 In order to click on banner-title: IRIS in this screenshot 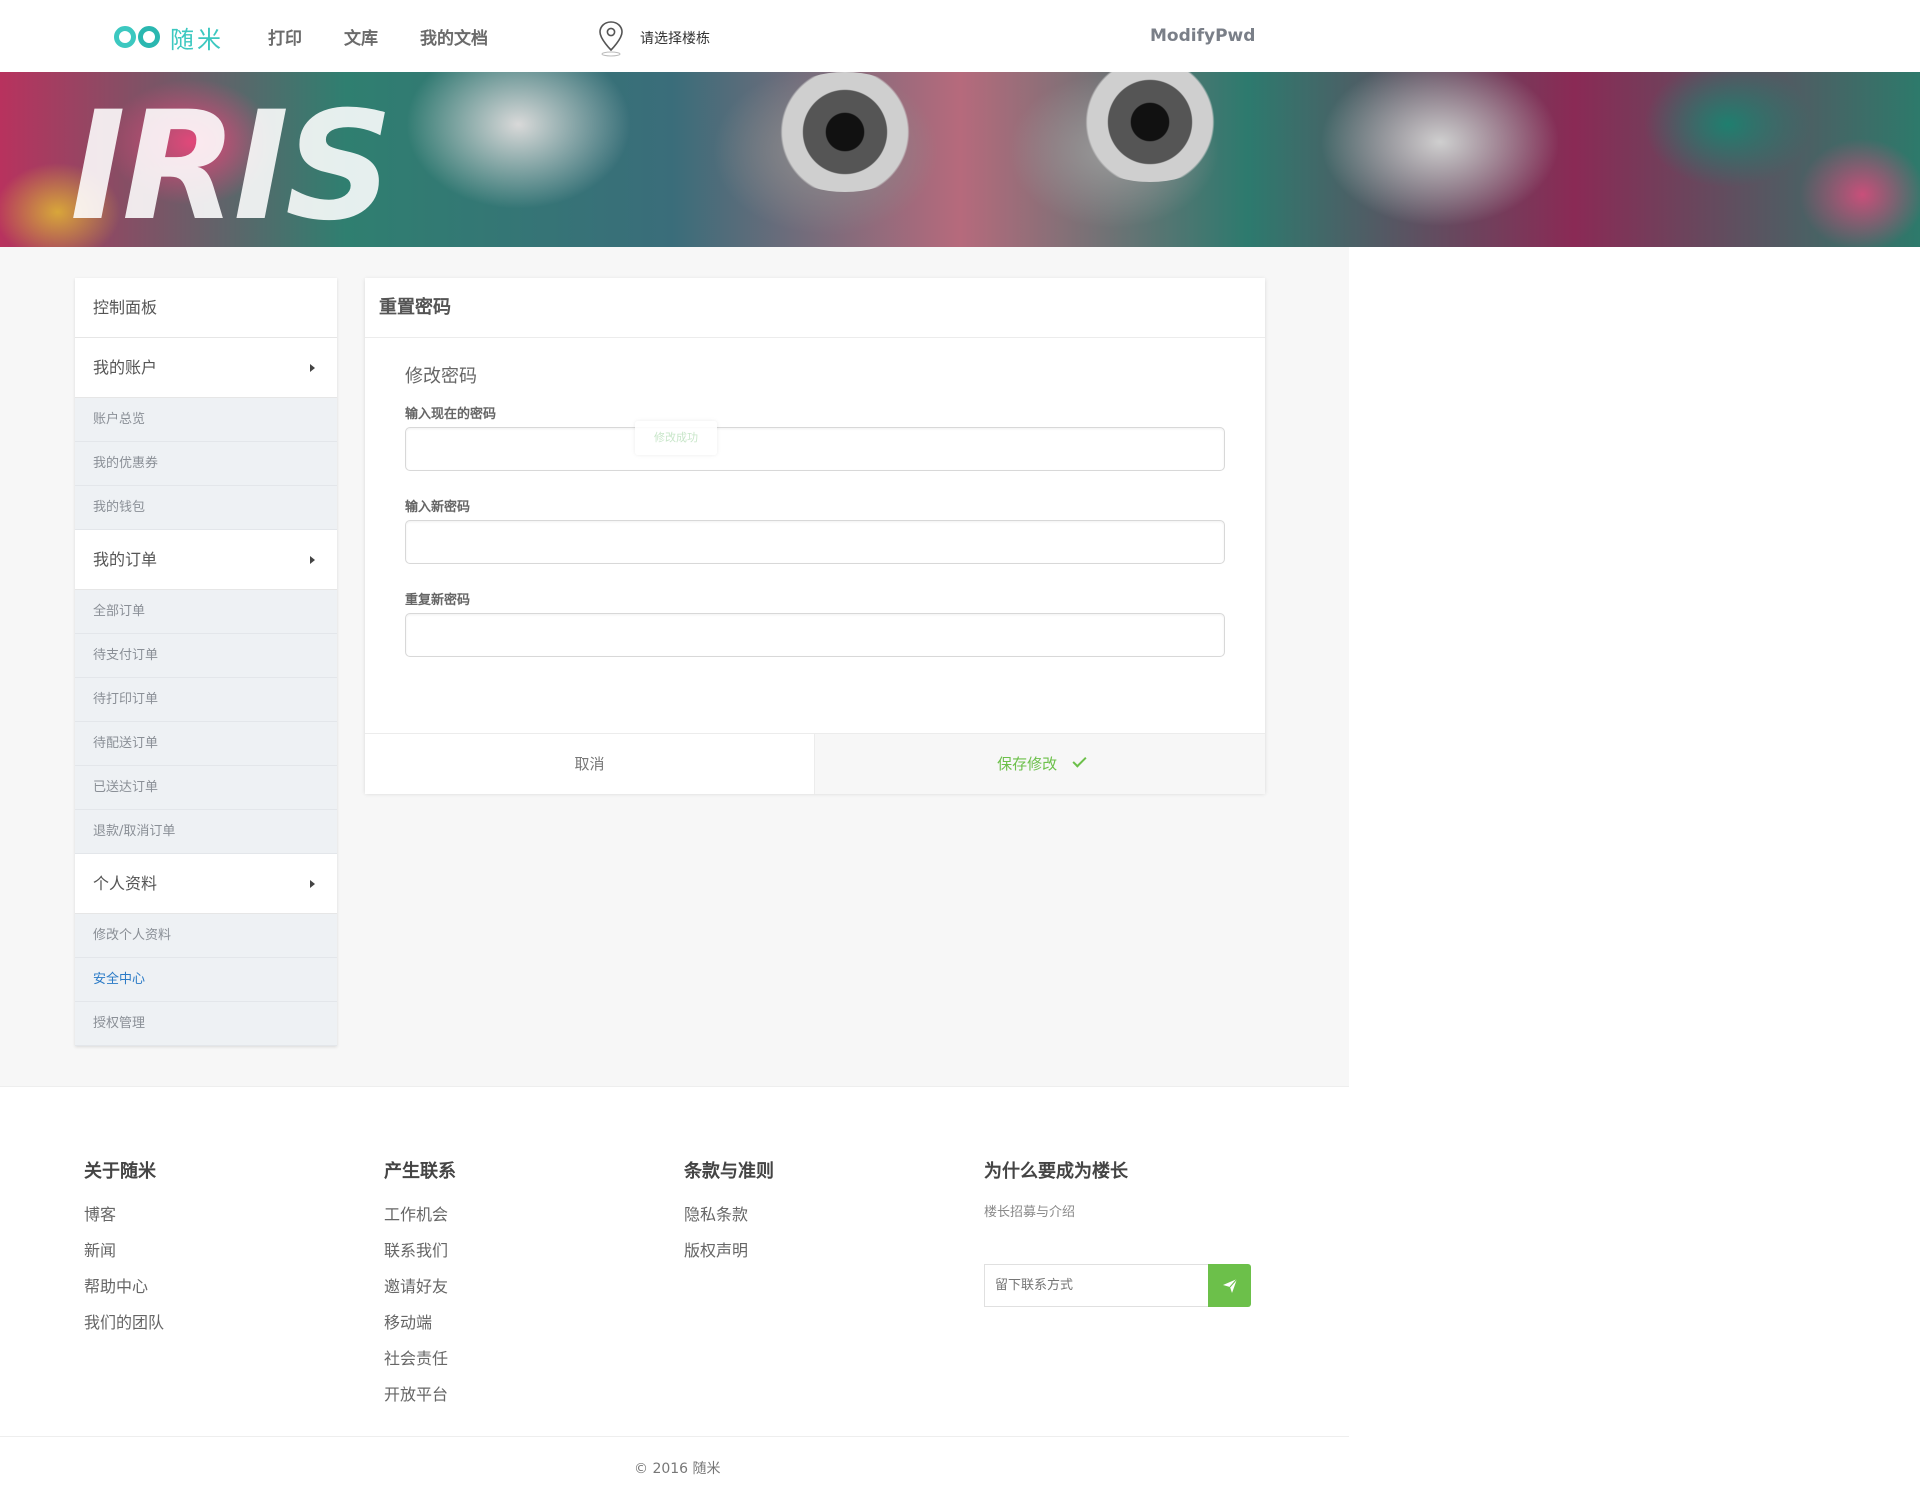, I will do `click(231, 163)`.